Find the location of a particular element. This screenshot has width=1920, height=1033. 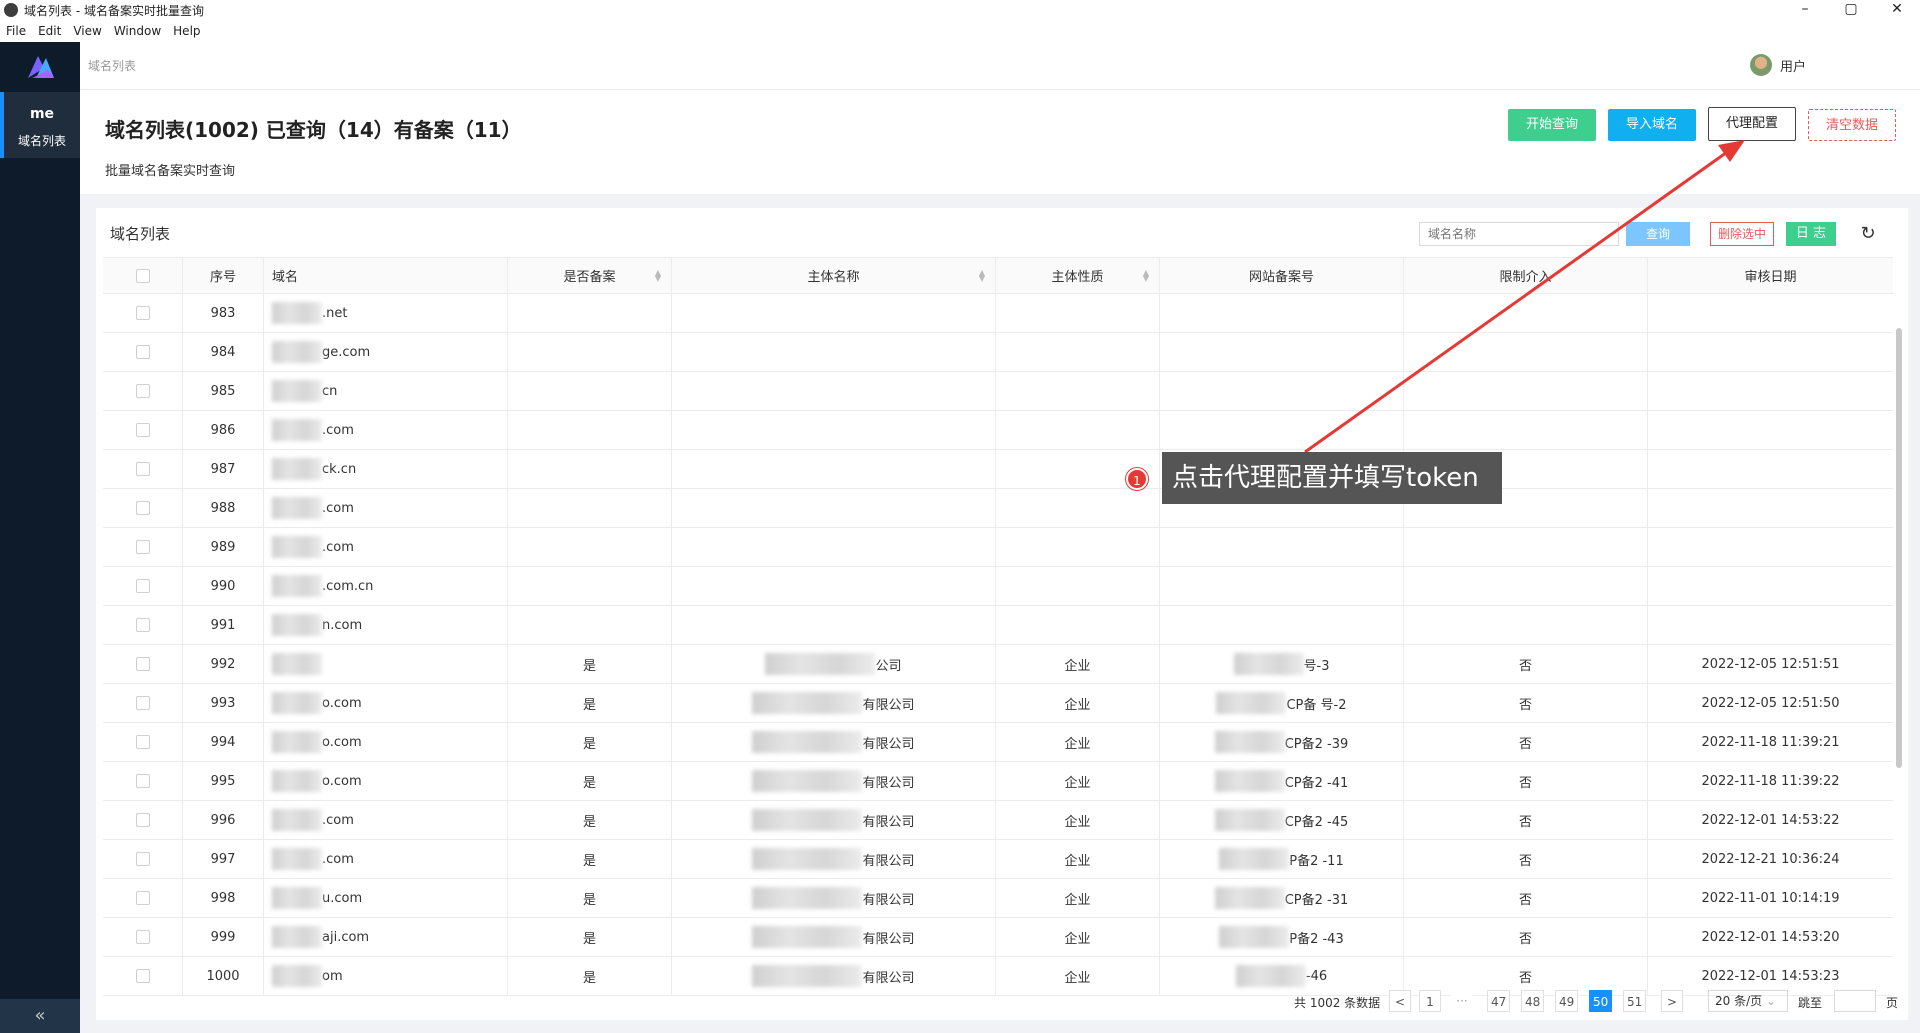

jump-page-input is located at coordinates (1855, 1001).